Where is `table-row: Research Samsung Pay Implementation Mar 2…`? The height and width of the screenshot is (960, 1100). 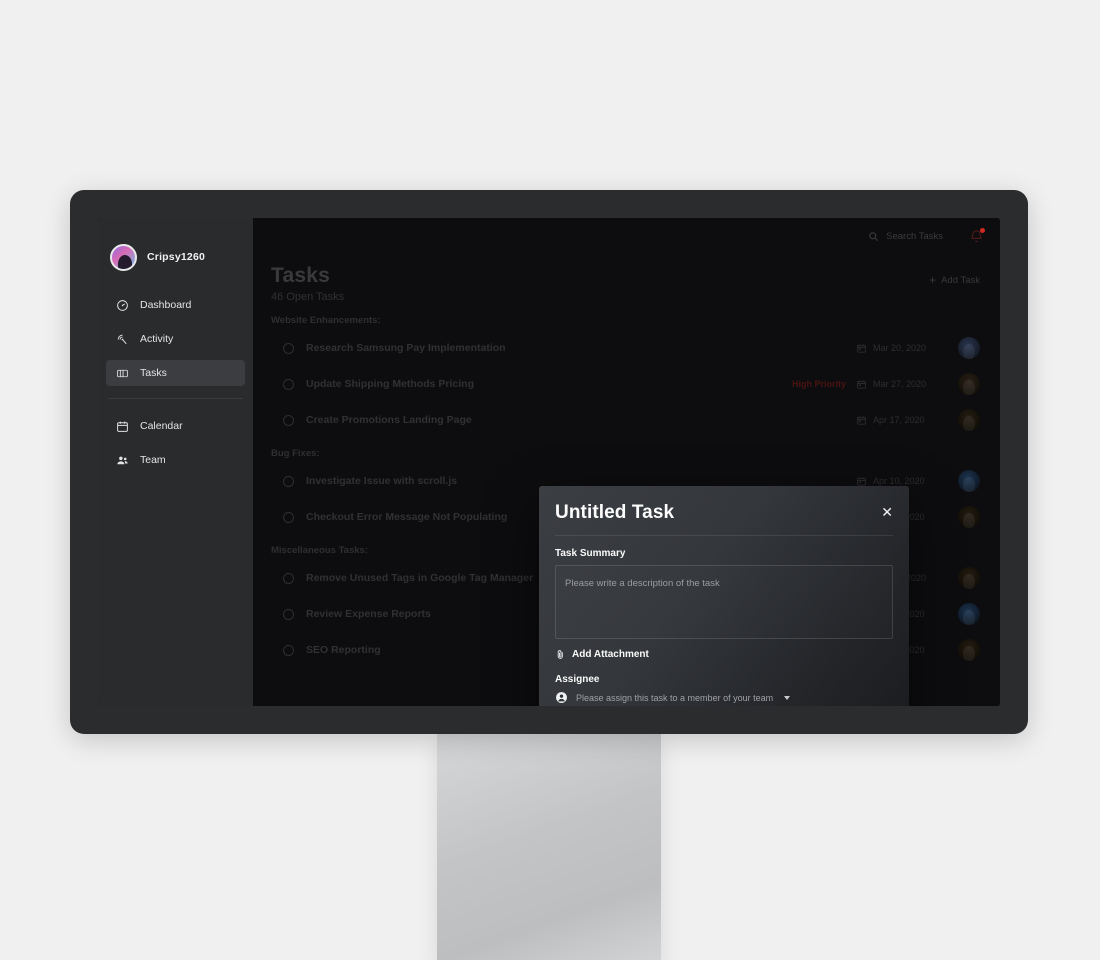
table-row: Research Samsung Pay Implementation Mar 2… is located at coordinates (635, 348).